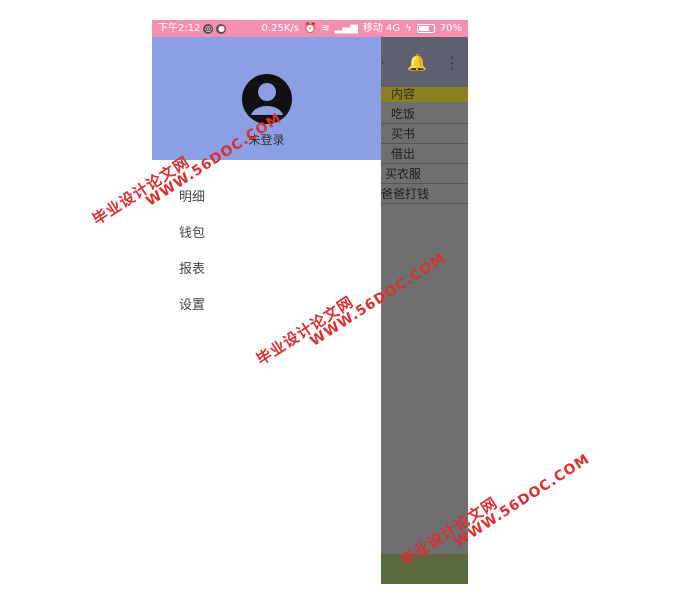 The height and width of the screenshot is (594, 673). Describe the element at coordinates (280, 28) in the screenshot. I see `network-speed: 0.25K/s` at that location.